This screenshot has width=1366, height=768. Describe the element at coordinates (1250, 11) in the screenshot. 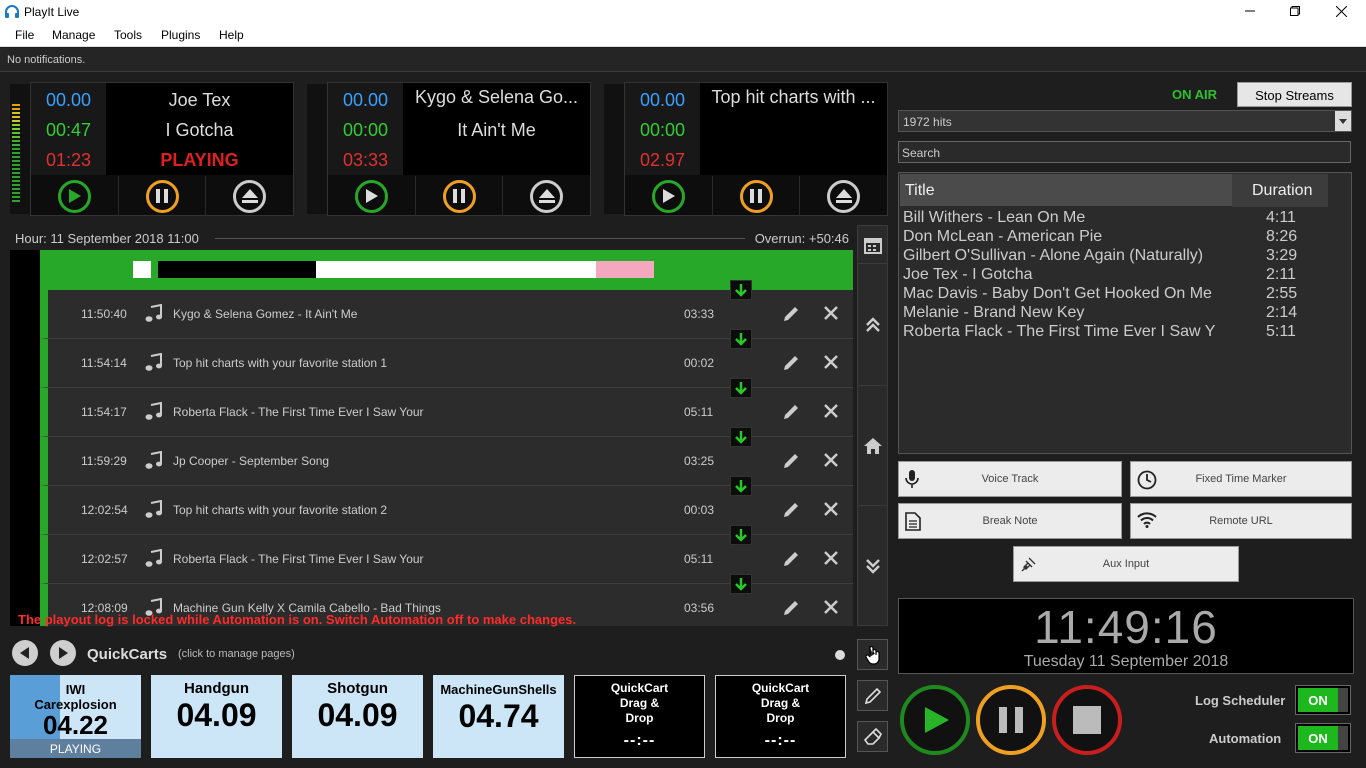

I see `minimize-button` at that location.